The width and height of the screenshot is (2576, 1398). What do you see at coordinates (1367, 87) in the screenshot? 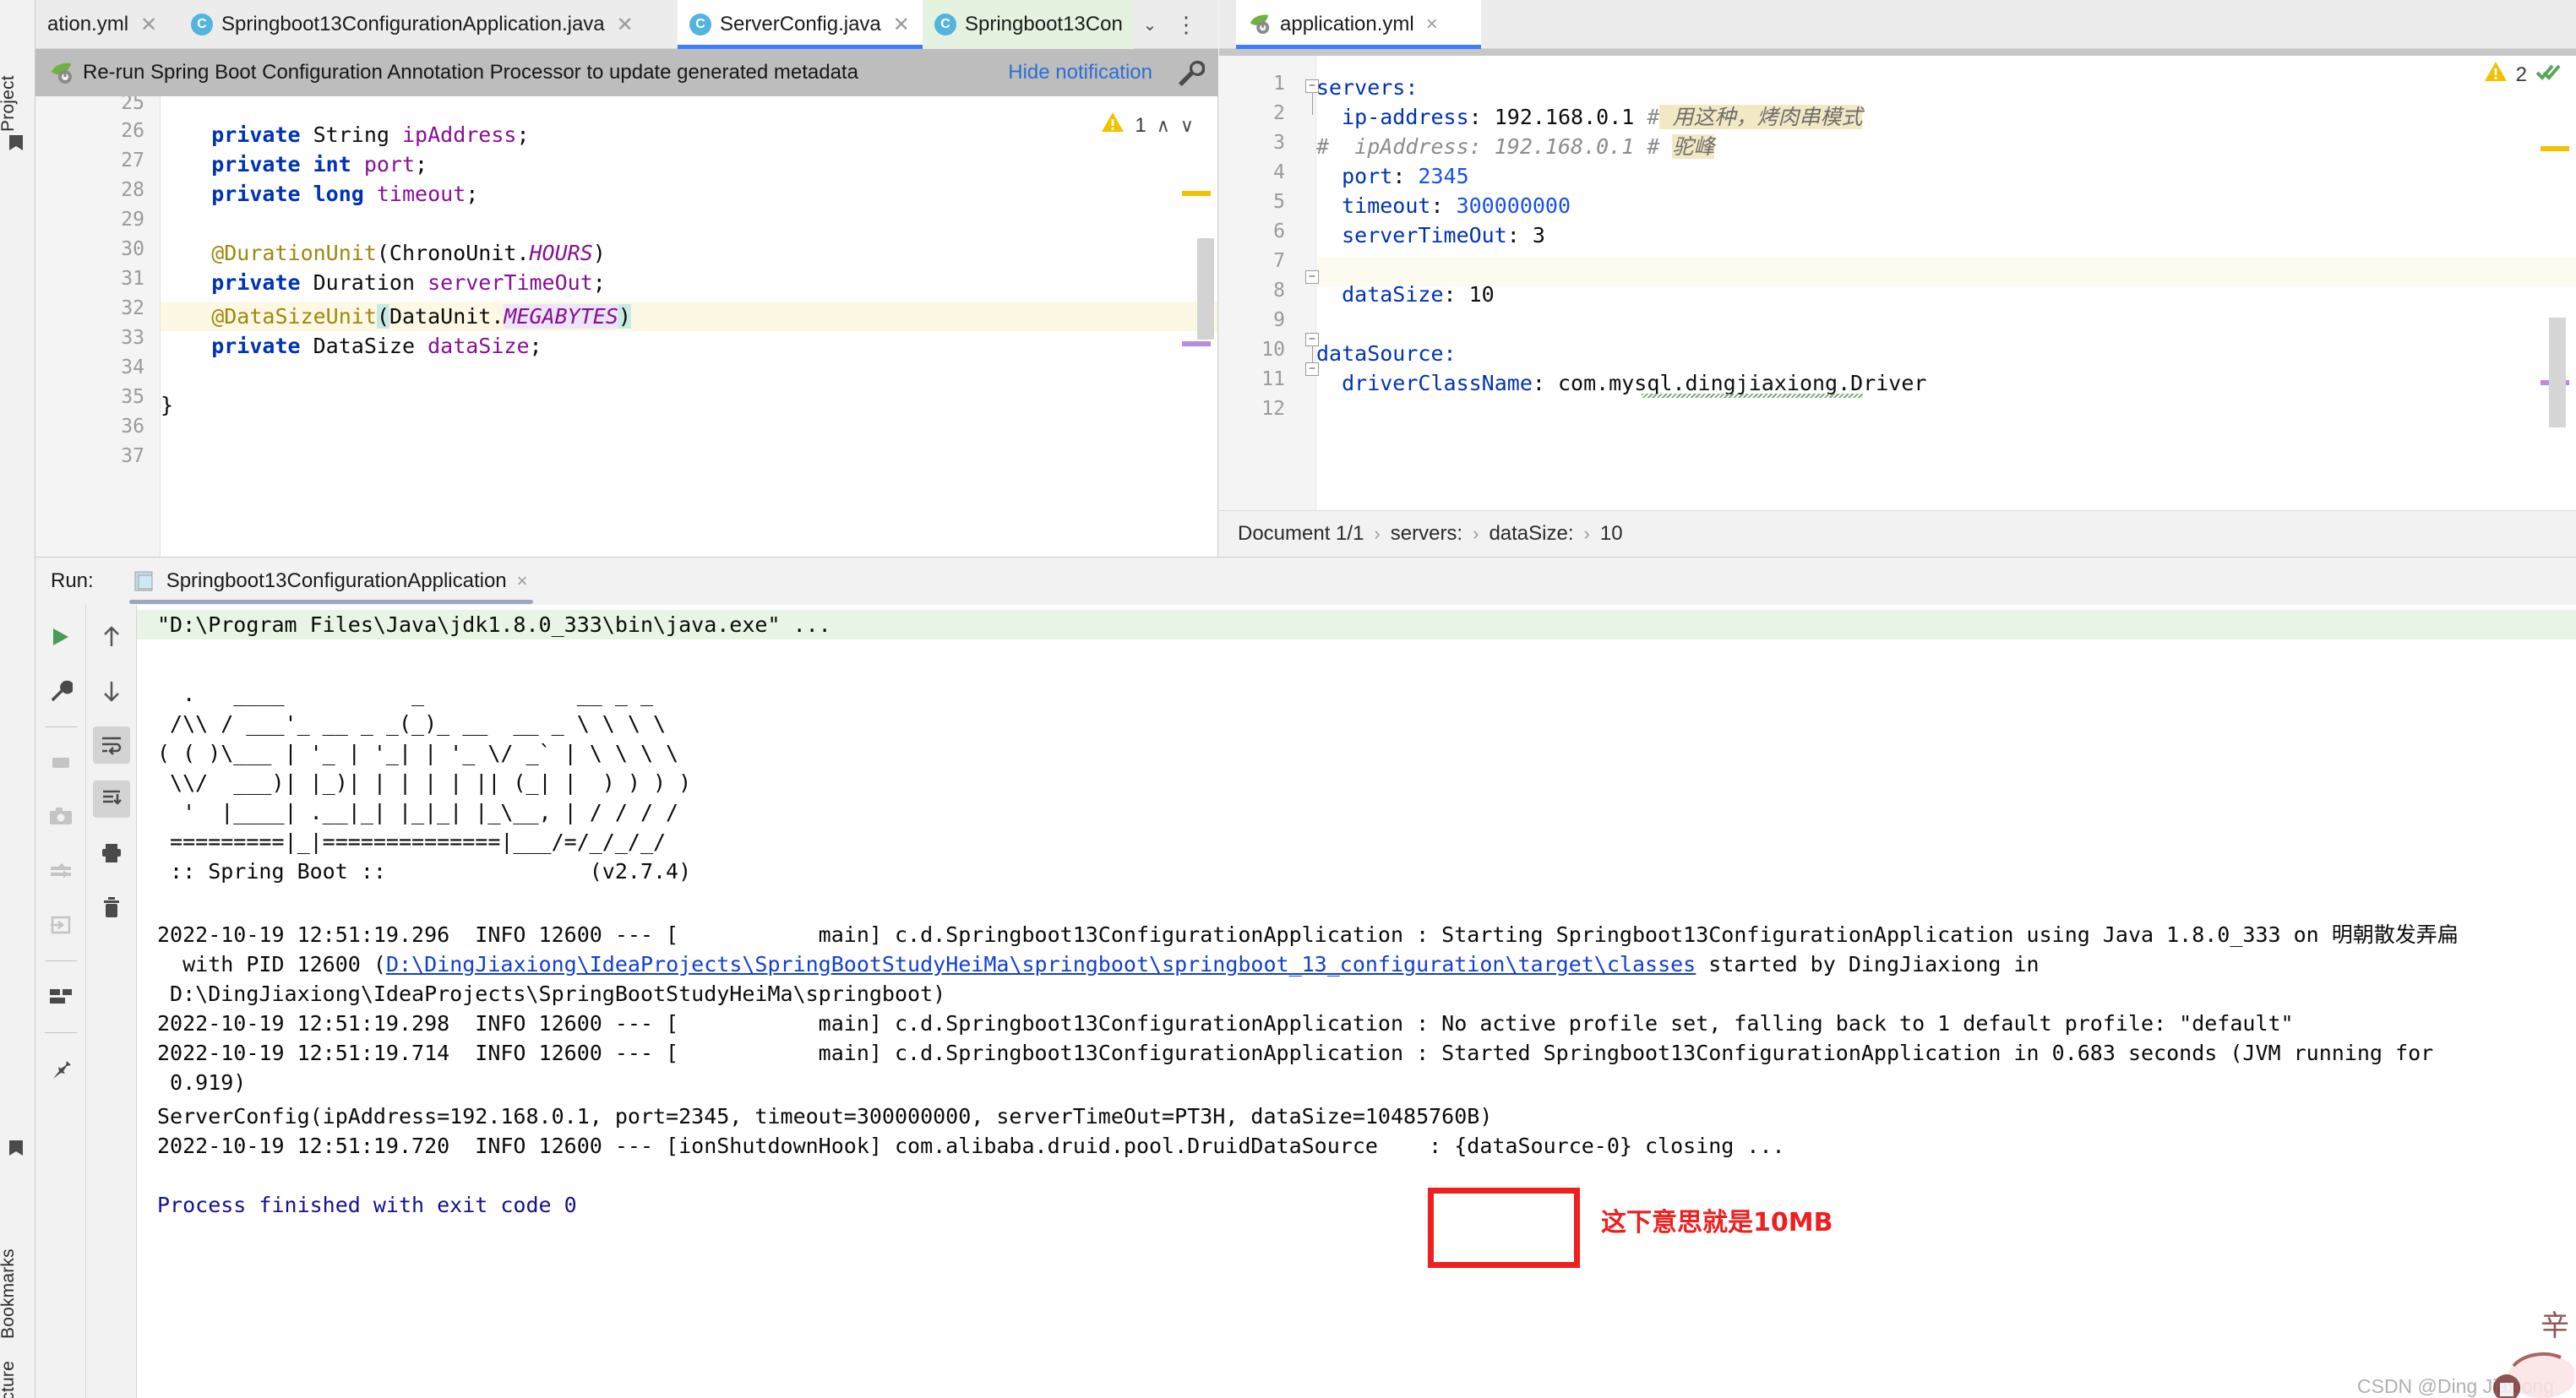
I see `yaml-line: servers:` at bounding box center [1367, 87].